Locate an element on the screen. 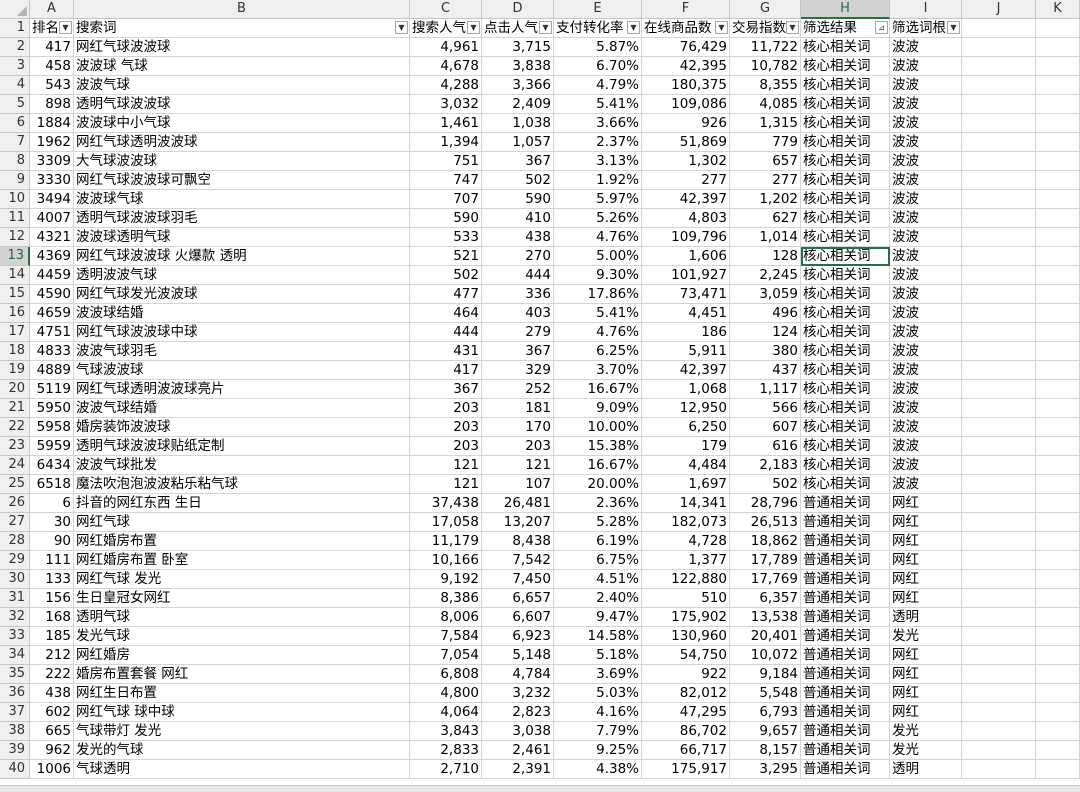  data-cell: 1962 is located at coordinates (52, 142).